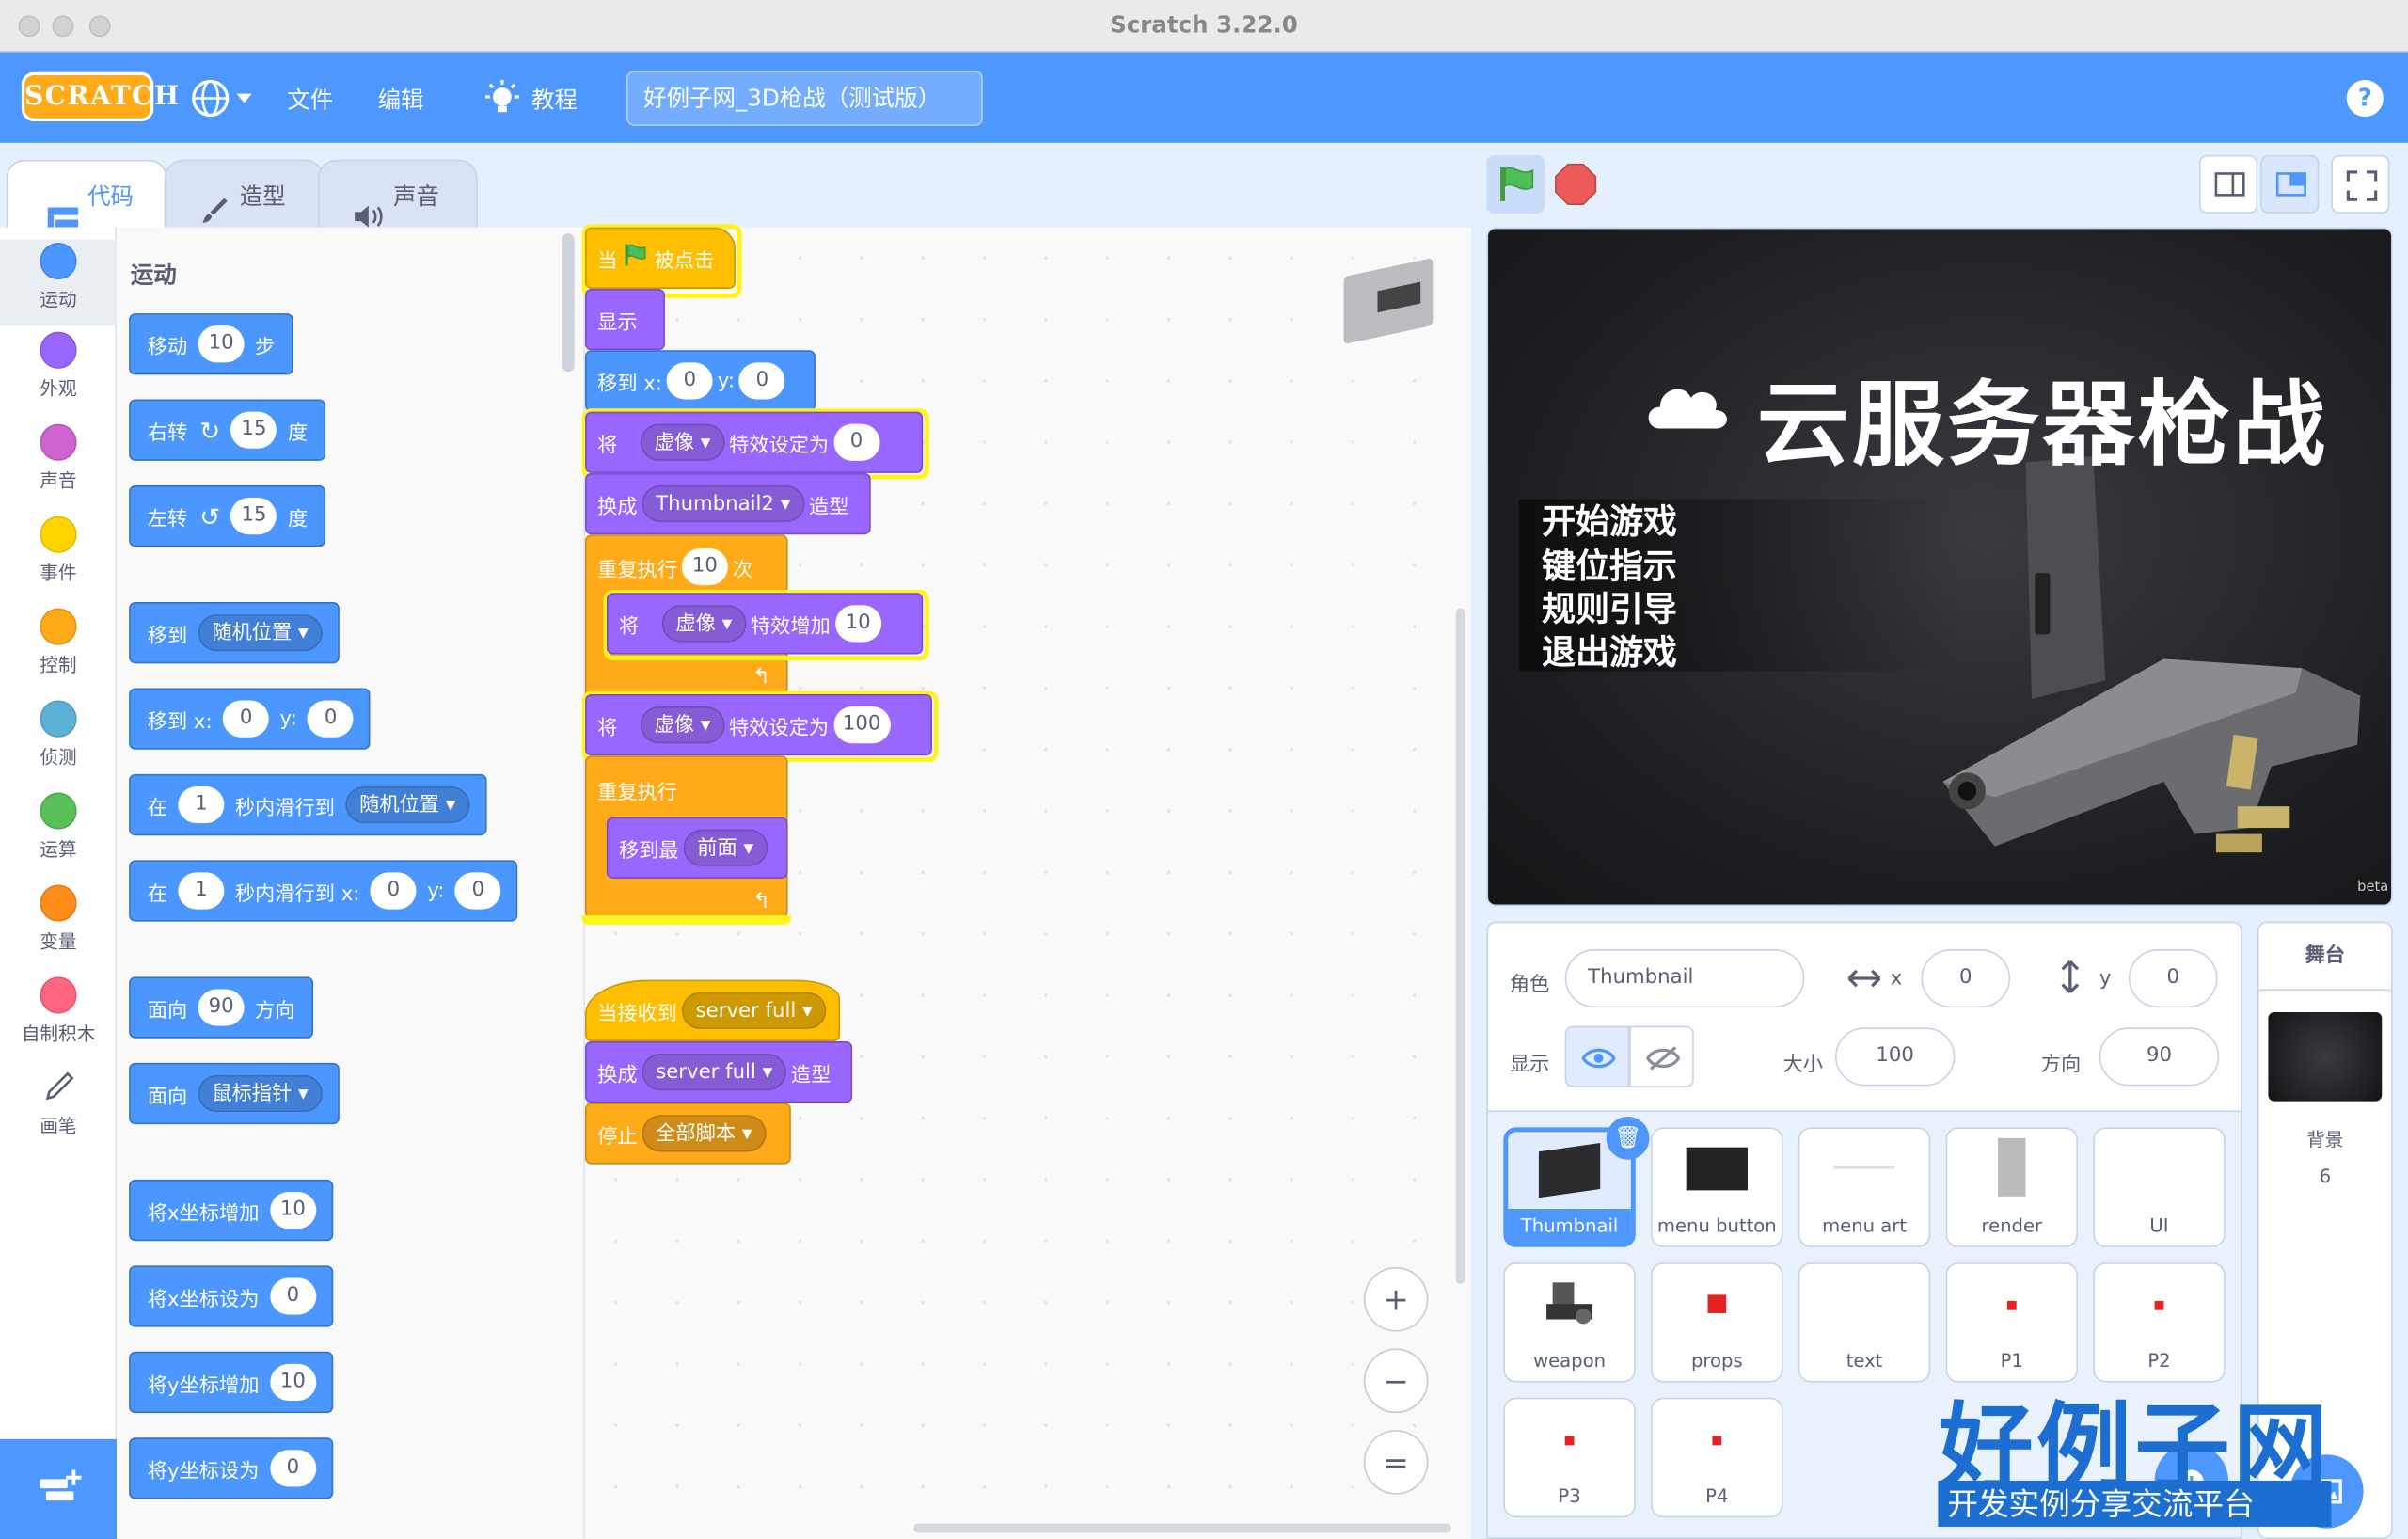 This screenshot has height=1539, width=2408. Describe the element at coordinates (324, 891) in the screenshot. I see `palette-glide-xy-block: 在 1 秒内滑行到 x: 0 y: 0` at that location.